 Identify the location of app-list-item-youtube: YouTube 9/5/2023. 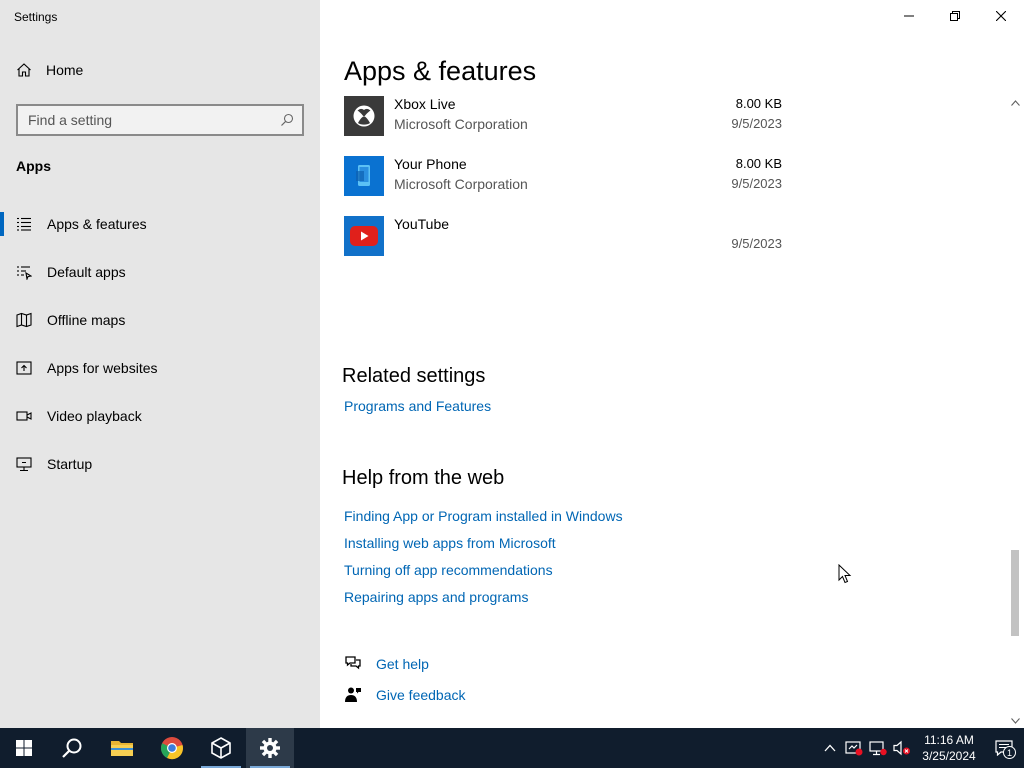
(564, 238).